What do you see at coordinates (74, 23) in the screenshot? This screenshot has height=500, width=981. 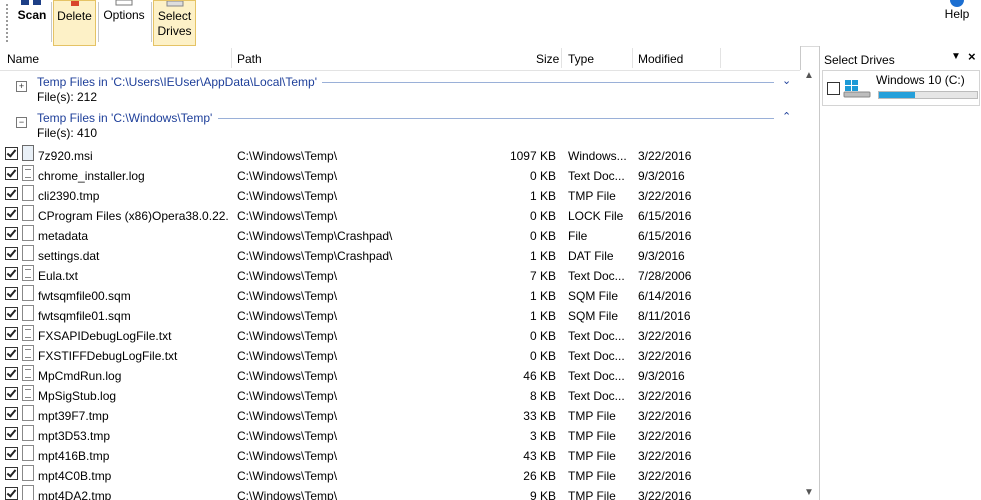 I see `delete-button: Delete` at bounding box center [74, 23].